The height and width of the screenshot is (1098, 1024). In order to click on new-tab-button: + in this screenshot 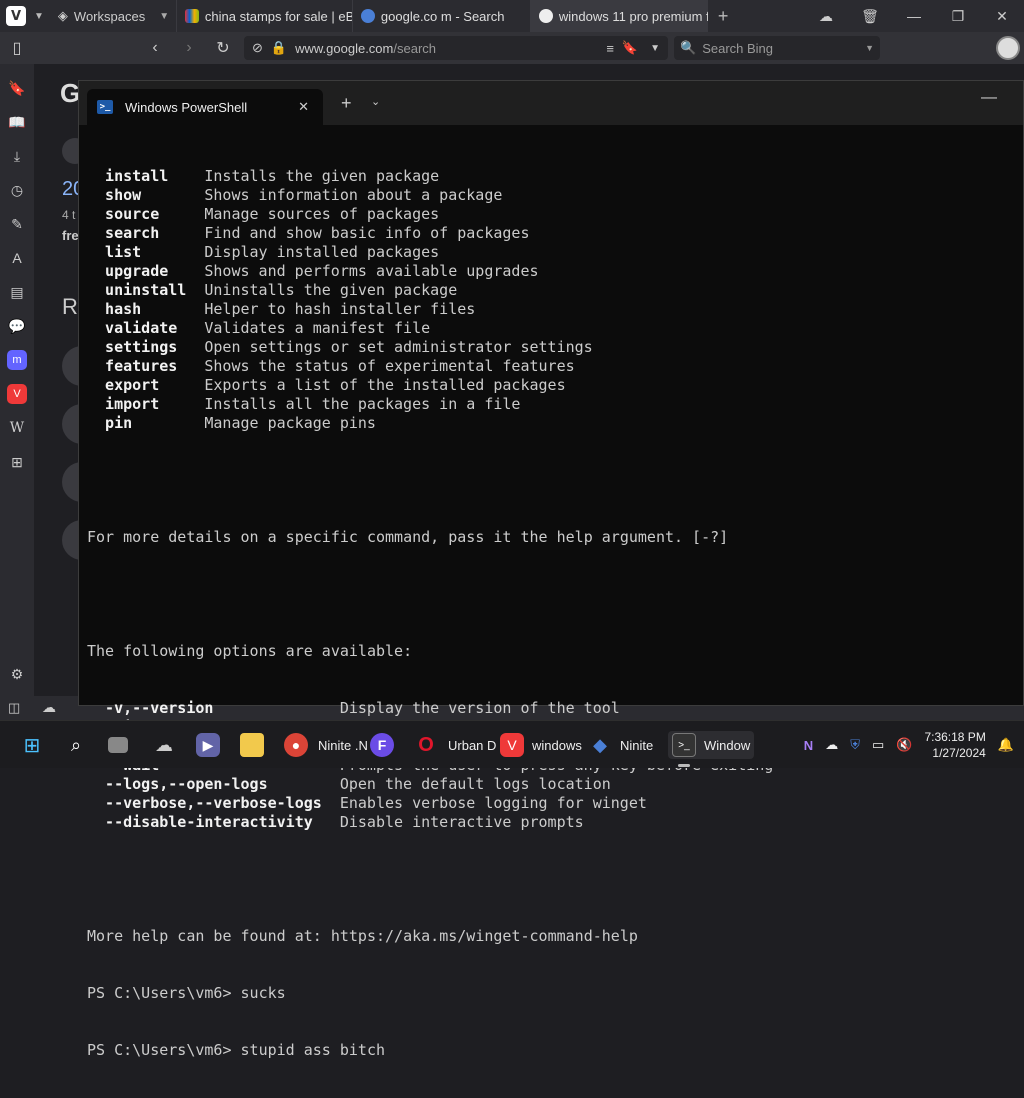, I will do `click(723, 16)`.